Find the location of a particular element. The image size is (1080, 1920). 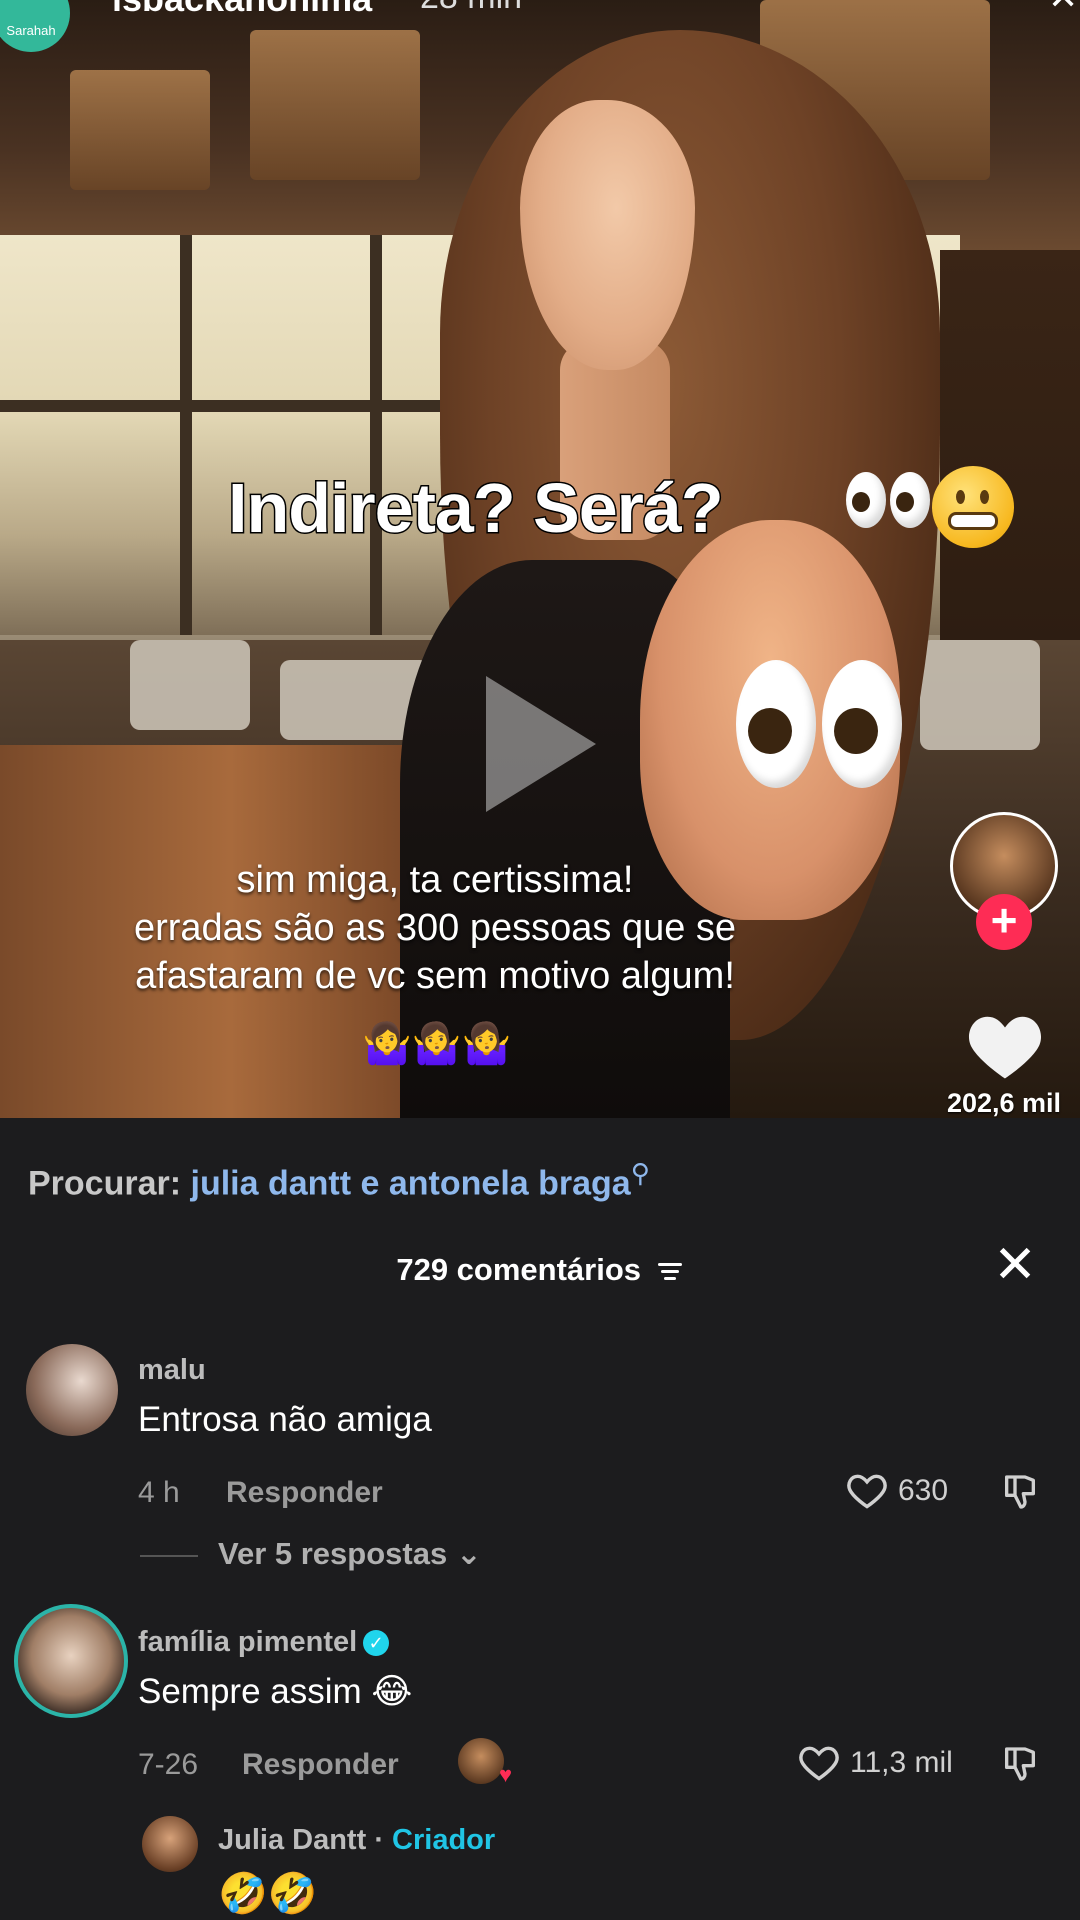

comment-time: 7-26 is located at coordinates (168, 1764).